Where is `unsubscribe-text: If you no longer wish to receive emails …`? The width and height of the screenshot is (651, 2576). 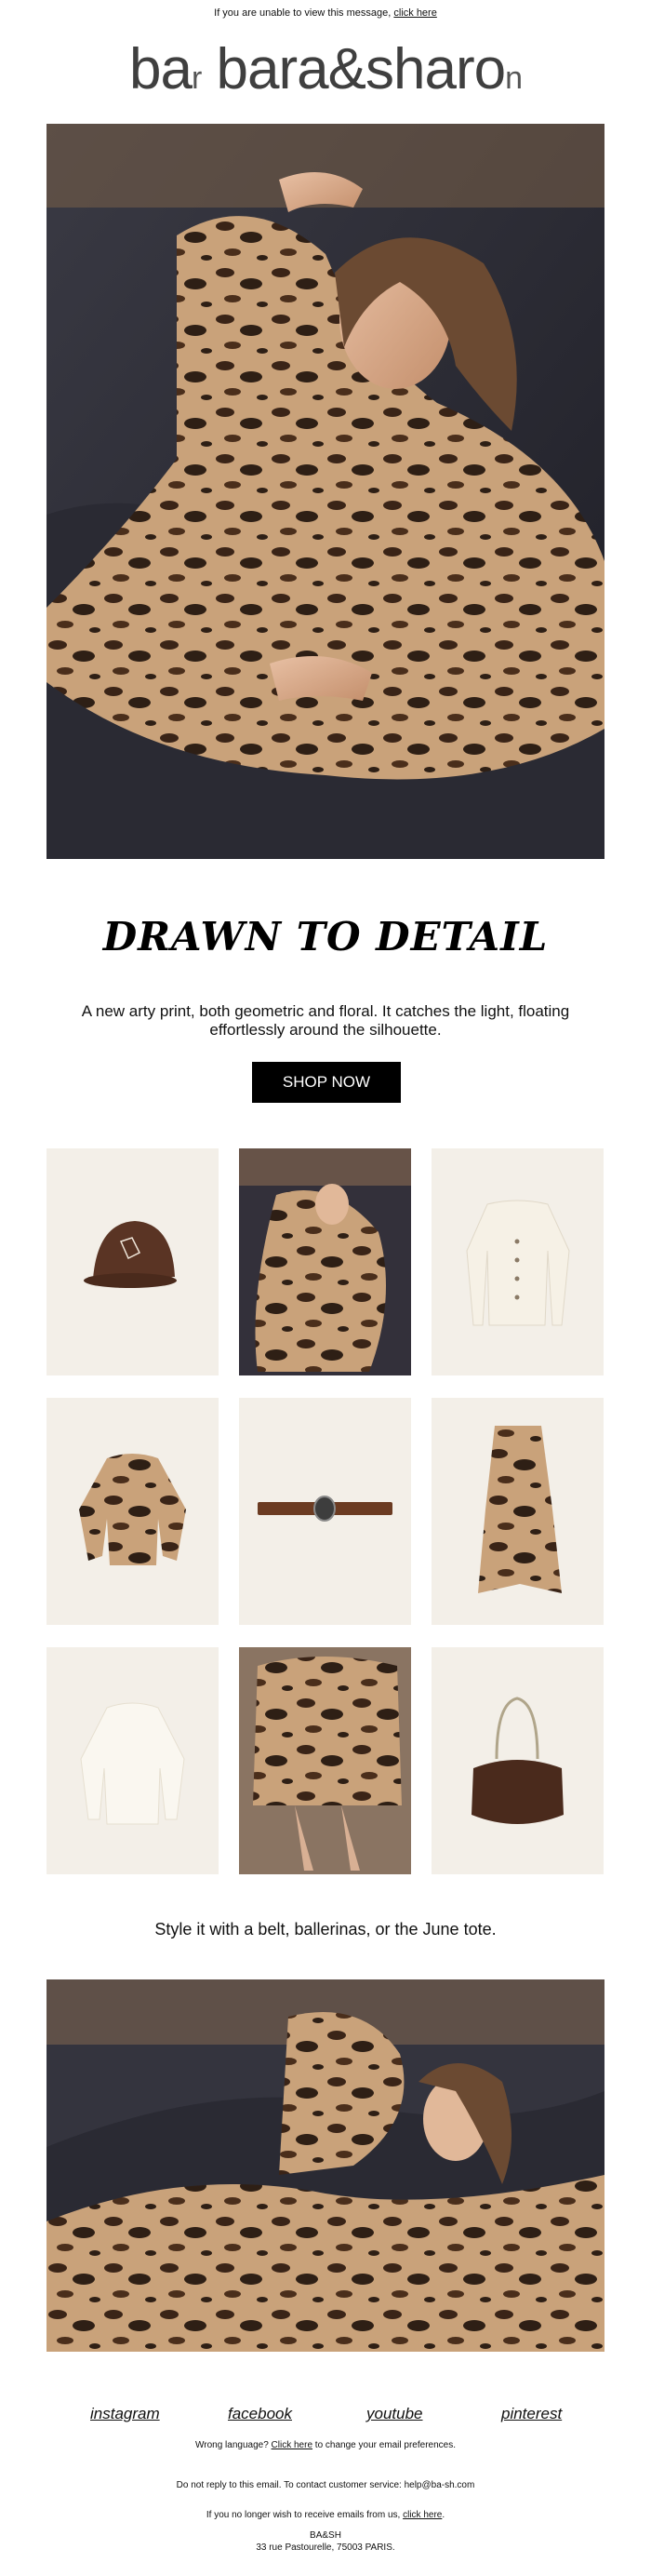 unsubscribe-text: If you no longer wish to receive emails … is located at coordinates (303, 2515).